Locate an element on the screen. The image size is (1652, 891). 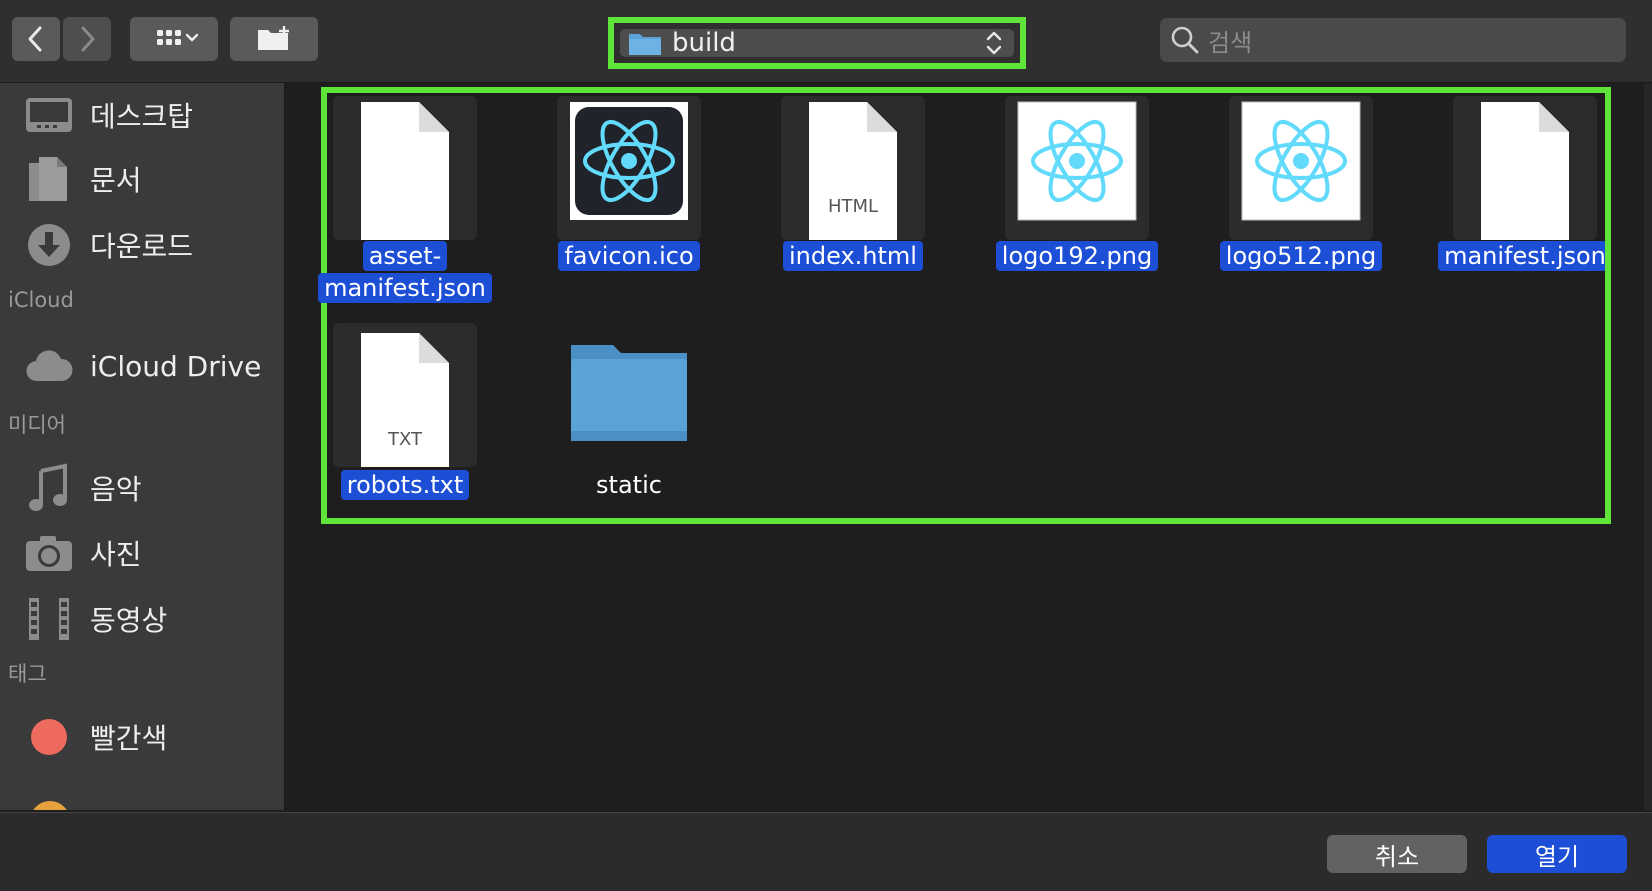
sidebar-item-label: 음악 is located at coordinates (116, 489).